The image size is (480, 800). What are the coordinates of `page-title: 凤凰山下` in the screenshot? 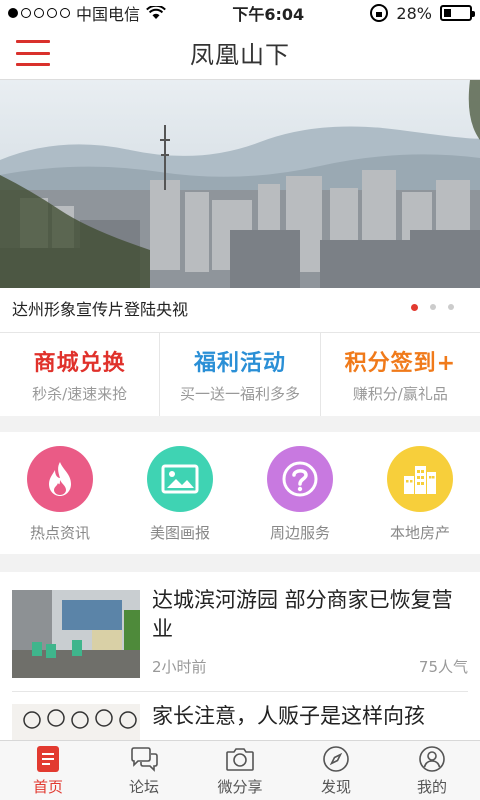 It's located at (240, 55).